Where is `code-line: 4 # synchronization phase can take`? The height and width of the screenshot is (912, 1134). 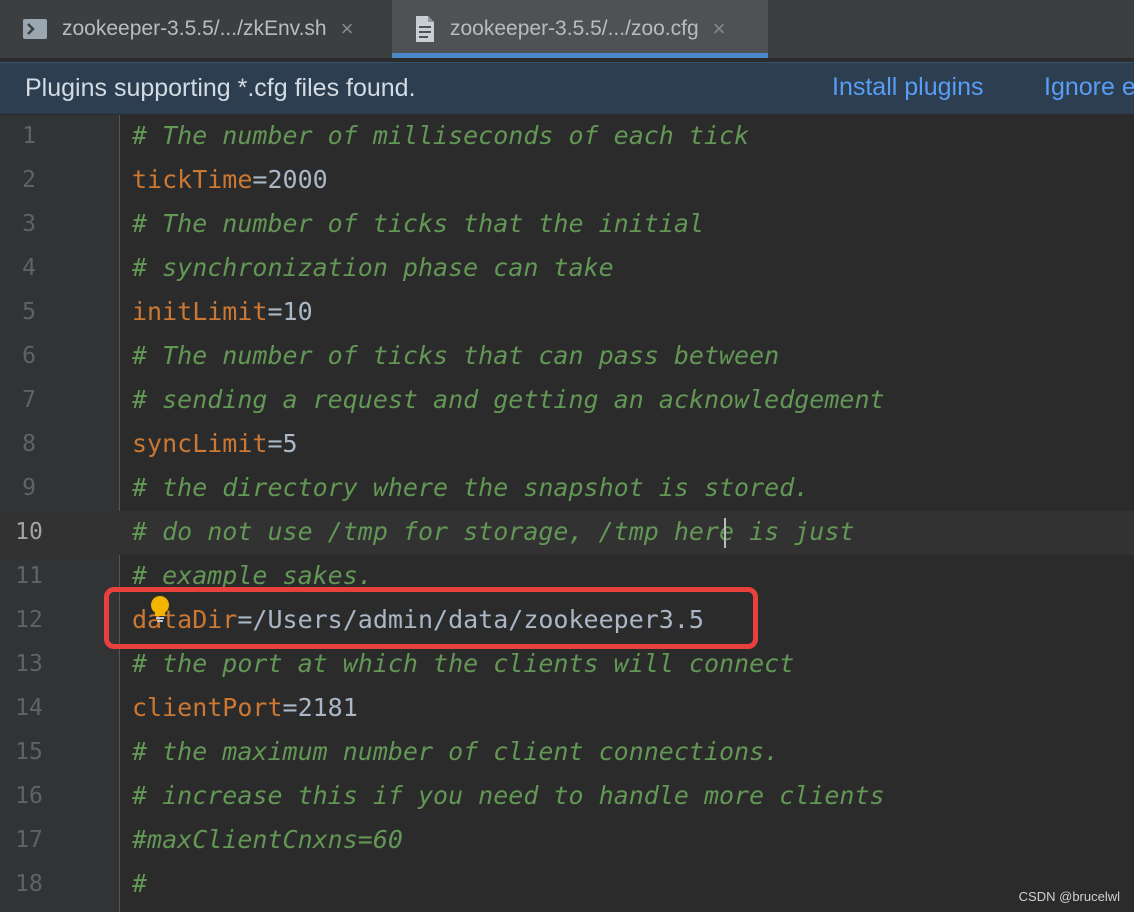
code-line: 4 # synchronization phase can take is located at coordinates (567, 269).